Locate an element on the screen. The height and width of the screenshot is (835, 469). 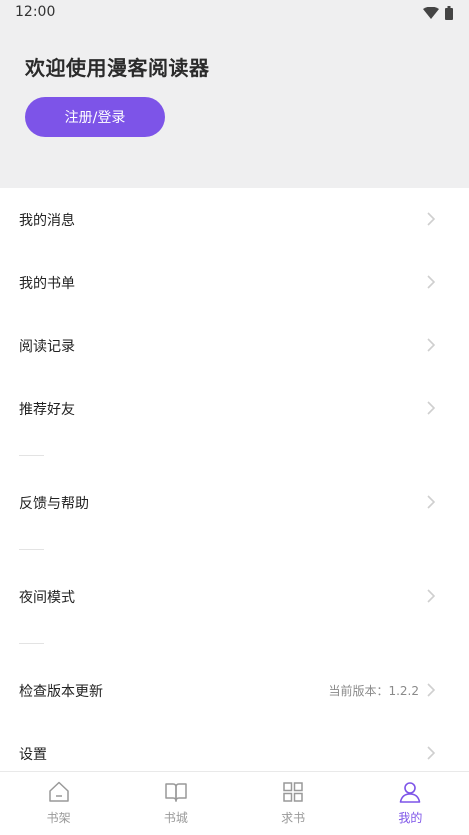
menu-item-label: 推荐好友 is located at coordinates (47, 409).